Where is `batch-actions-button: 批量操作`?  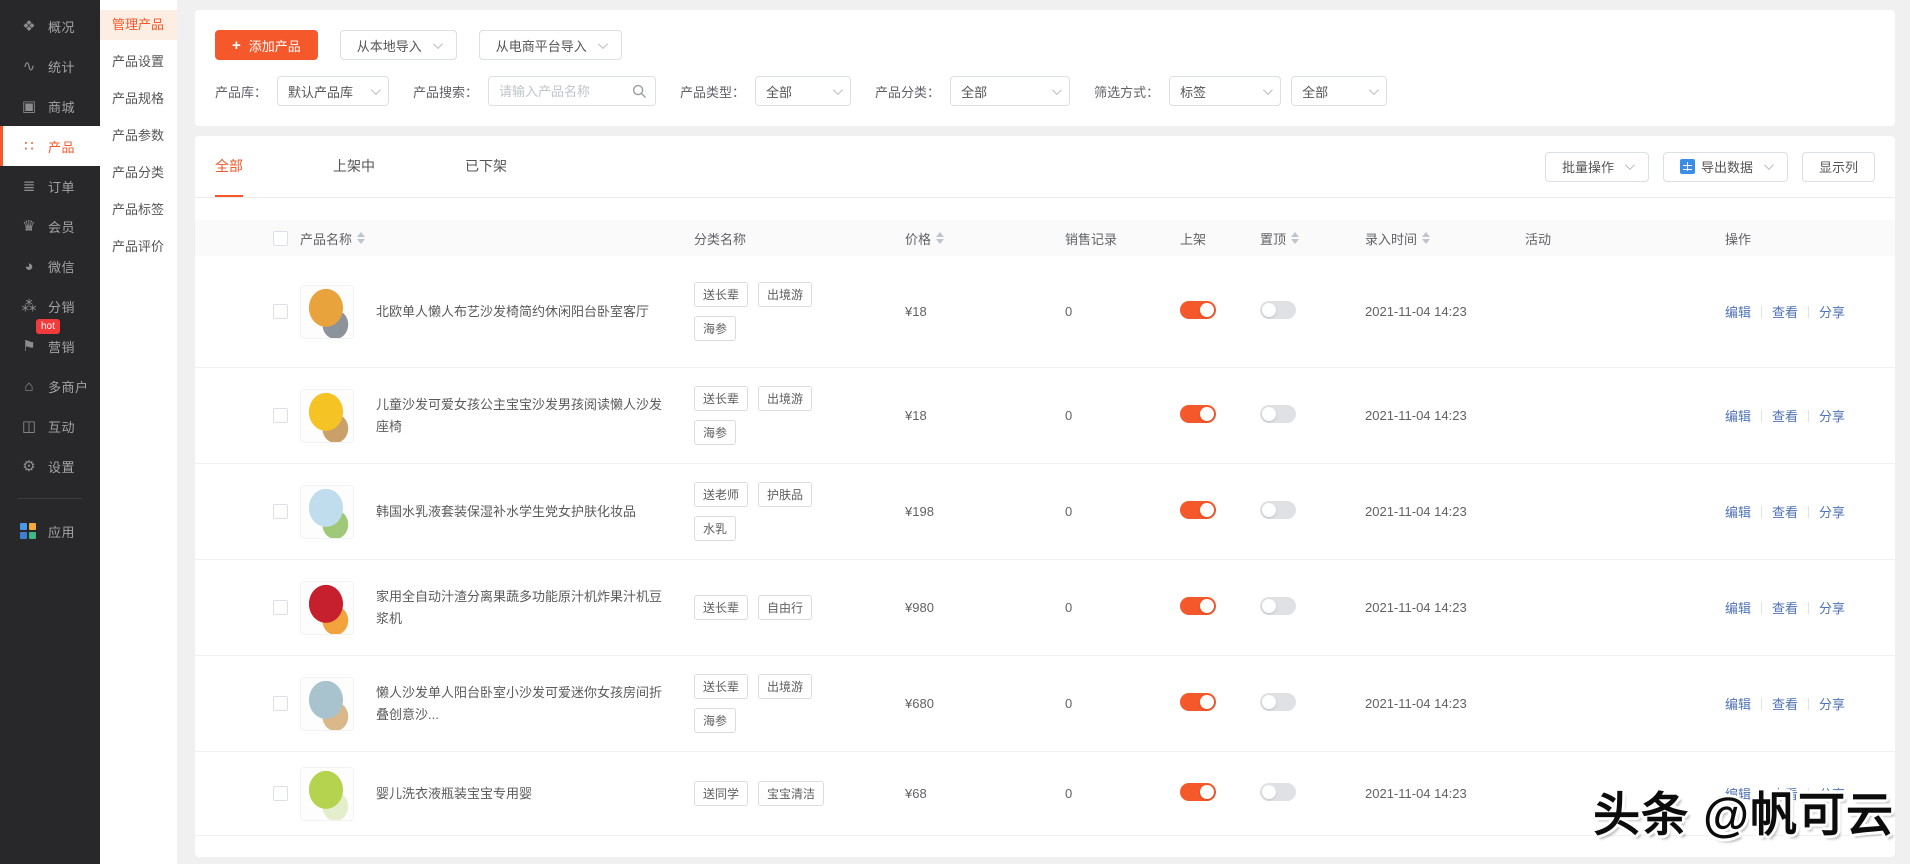
batch-actions-button: 批量操作 is located at coordinates (1596, 166).